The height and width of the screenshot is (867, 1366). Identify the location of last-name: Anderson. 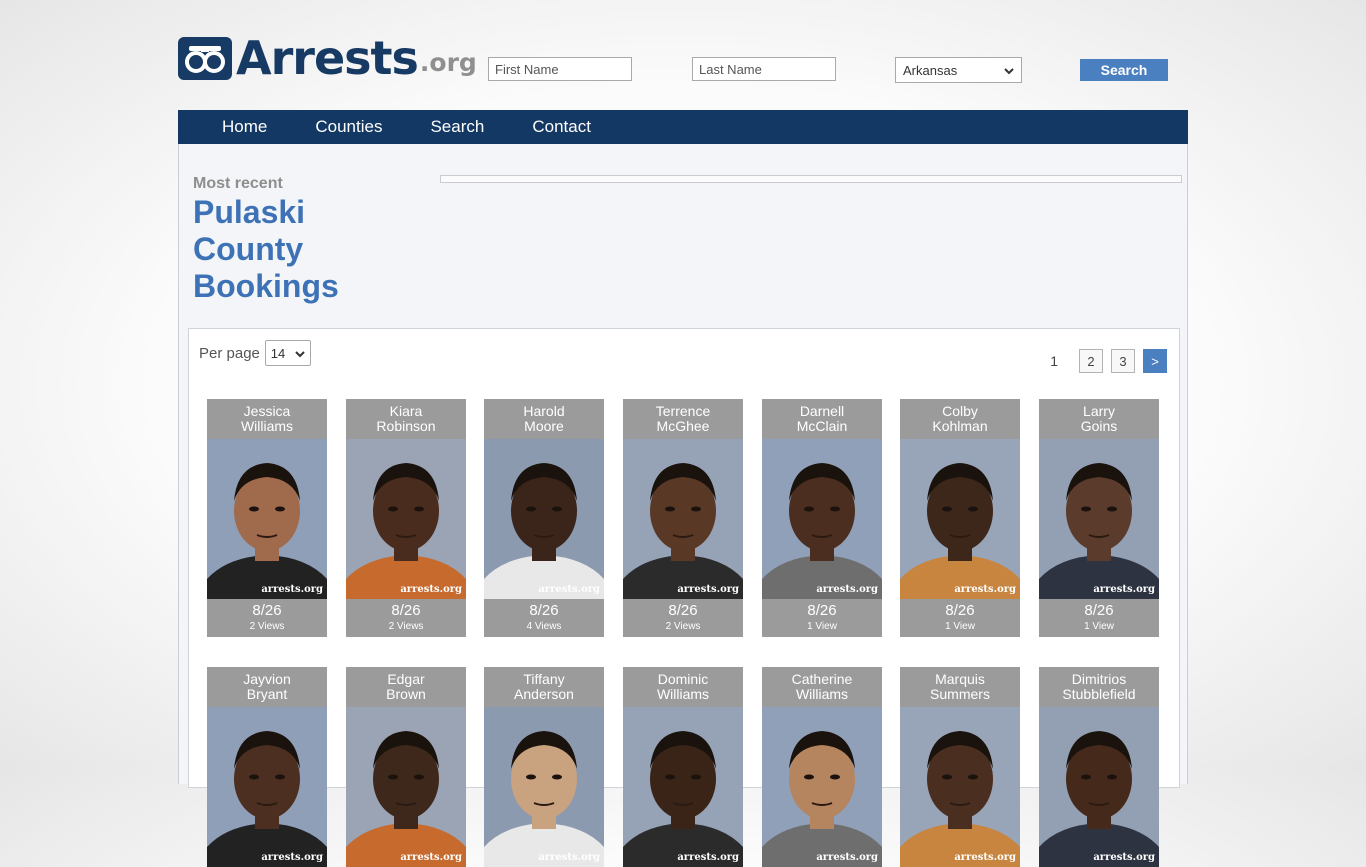
(544, 694).